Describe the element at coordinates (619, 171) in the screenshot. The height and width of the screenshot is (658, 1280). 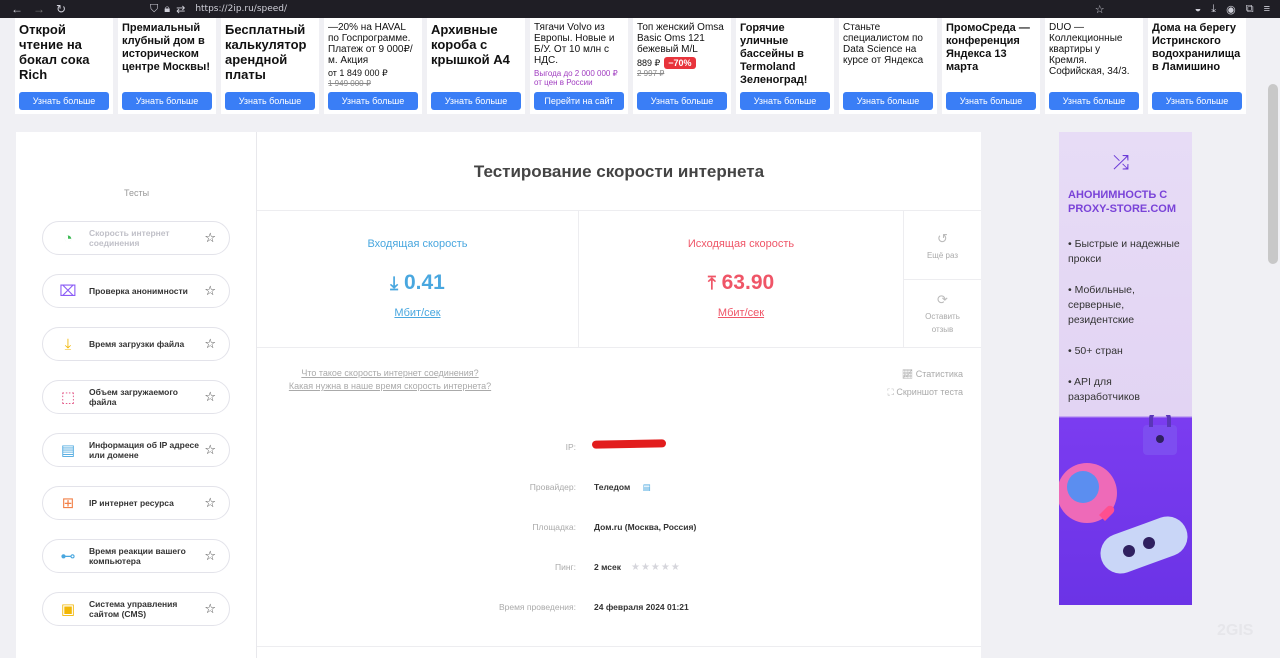
I see `page-title: Тестирование скорости интернета` at that location.